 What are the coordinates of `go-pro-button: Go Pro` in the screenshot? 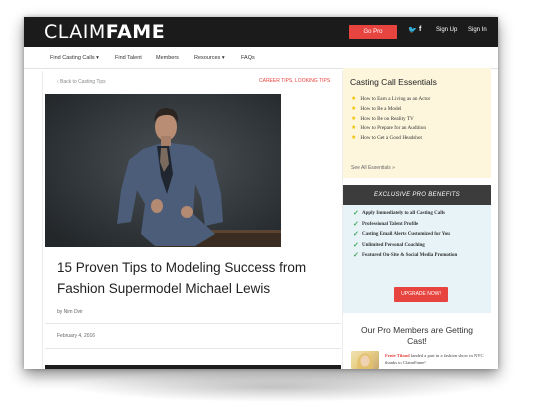 It's located at (373, 32).